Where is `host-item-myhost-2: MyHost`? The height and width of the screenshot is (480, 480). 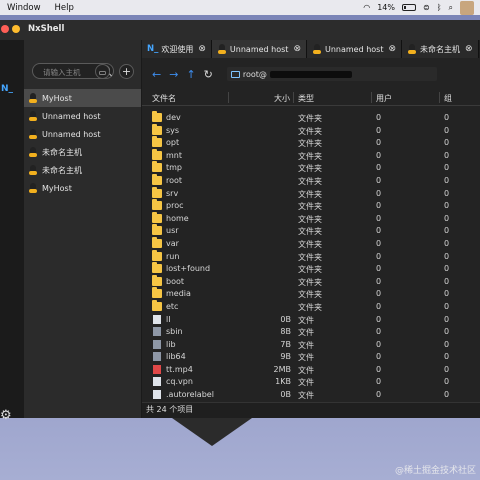 host-item-myhost-2: MyHost is located at coordinates (82, 188).